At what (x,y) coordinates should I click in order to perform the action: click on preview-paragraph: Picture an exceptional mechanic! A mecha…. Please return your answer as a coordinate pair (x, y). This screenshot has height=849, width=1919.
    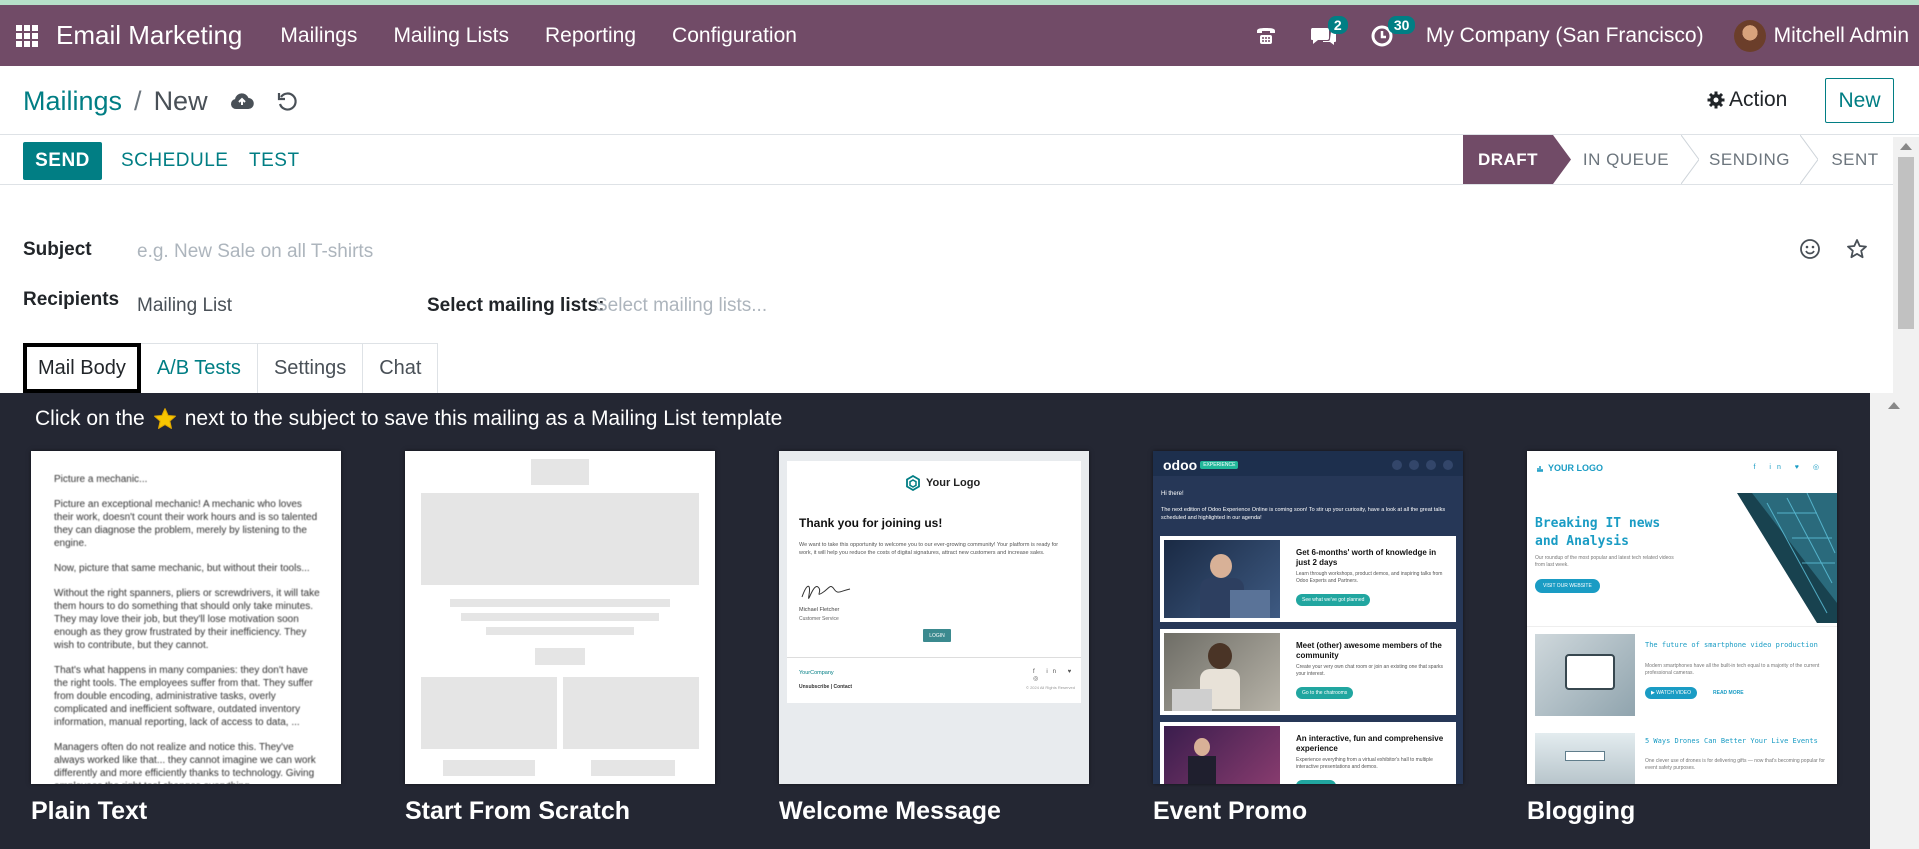
    Looking at the image, I should click on (186, 524).